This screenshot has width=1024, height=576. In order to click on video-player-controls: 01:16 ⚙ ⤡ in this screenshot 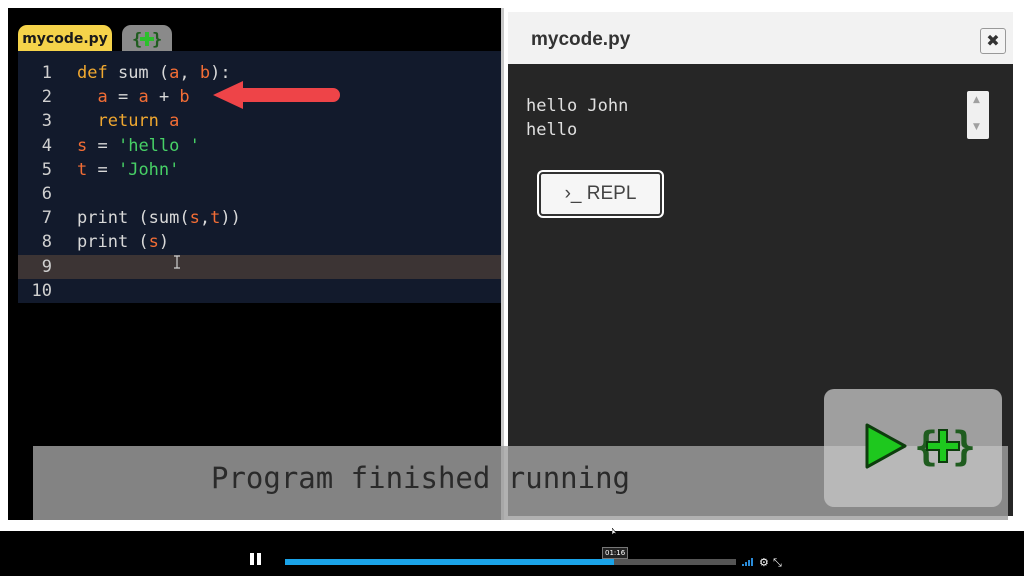, I will do `click(512, 553)`.